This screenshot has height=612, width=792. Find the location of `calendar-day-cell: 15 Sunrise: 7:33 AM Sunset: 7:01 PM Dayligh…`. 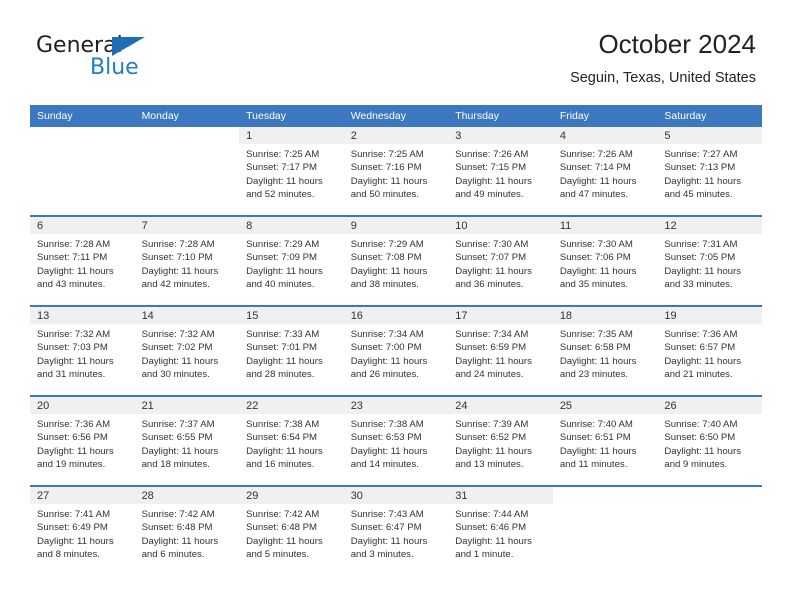

calendar-day-cell: 15 Sunrise: 7:33 AM Sunset: 7:01 PM Dayligh… is located at coordinates (291, 350).